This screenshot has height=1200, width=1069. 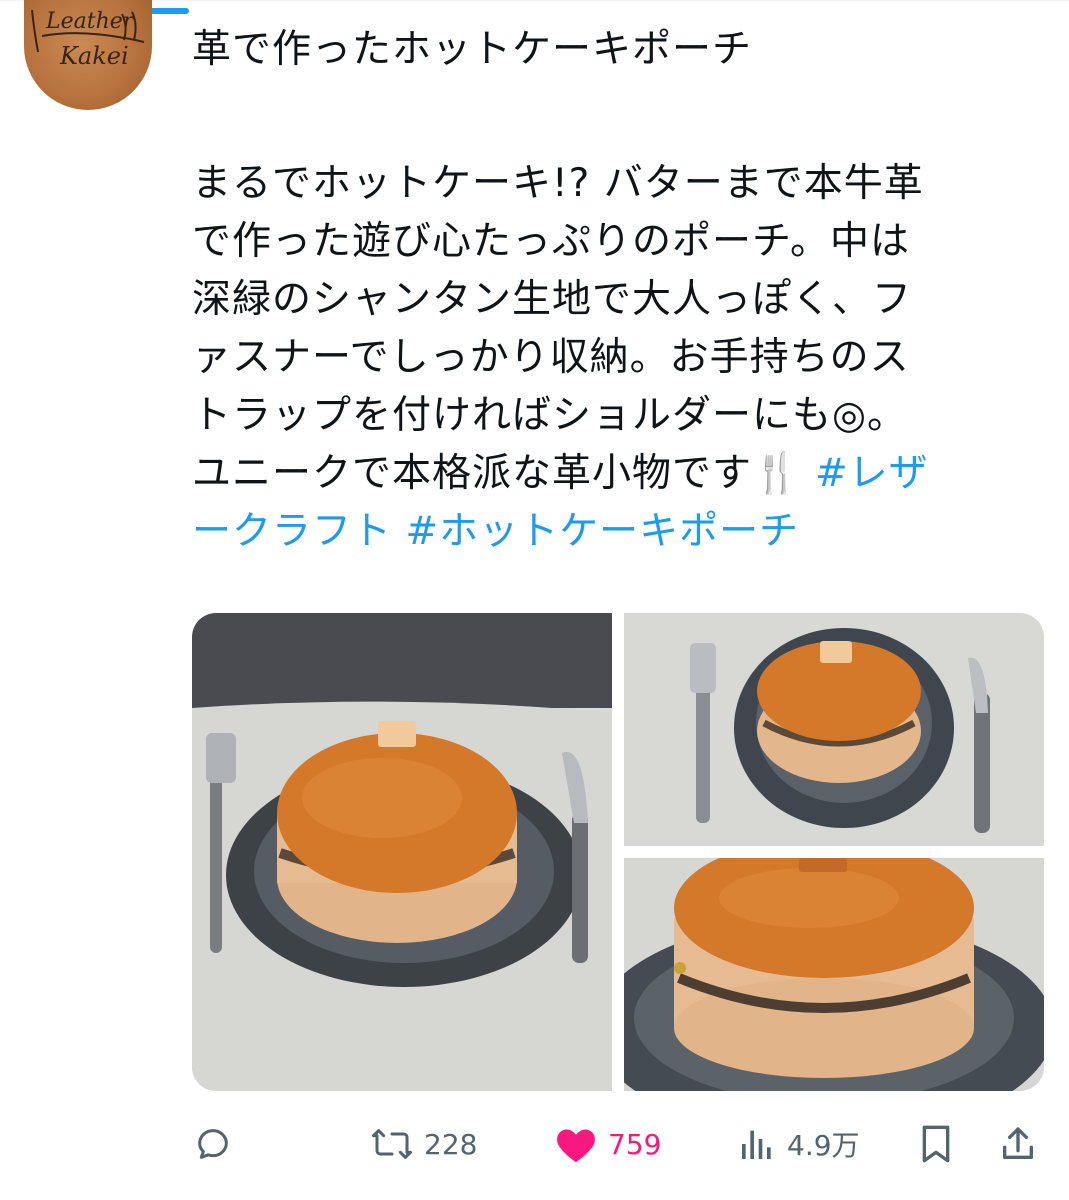 I want to click on bookmark-button, so click(x=936, y=1144).